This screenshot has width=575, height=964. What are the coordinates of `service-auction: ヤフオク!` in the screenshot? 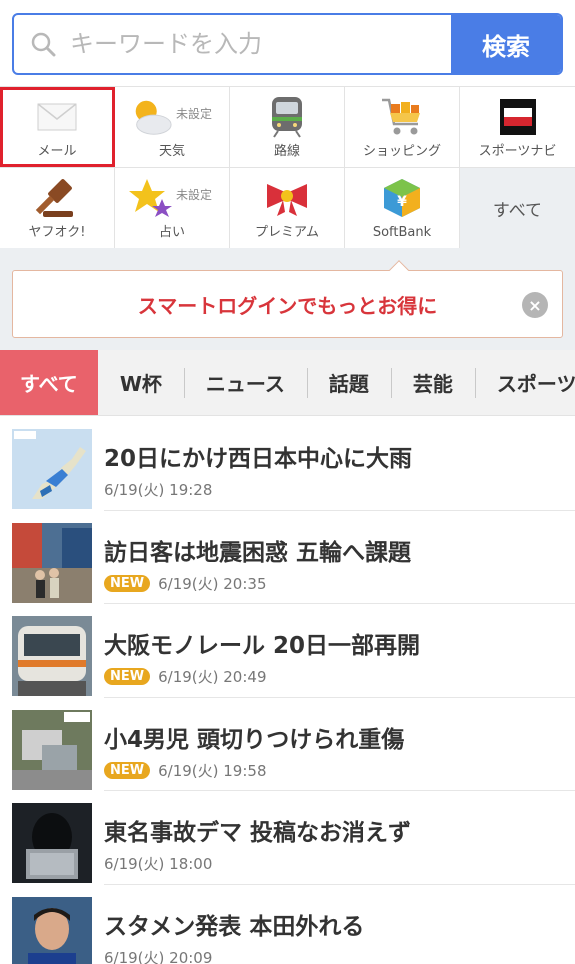 It's located at (57, 208).